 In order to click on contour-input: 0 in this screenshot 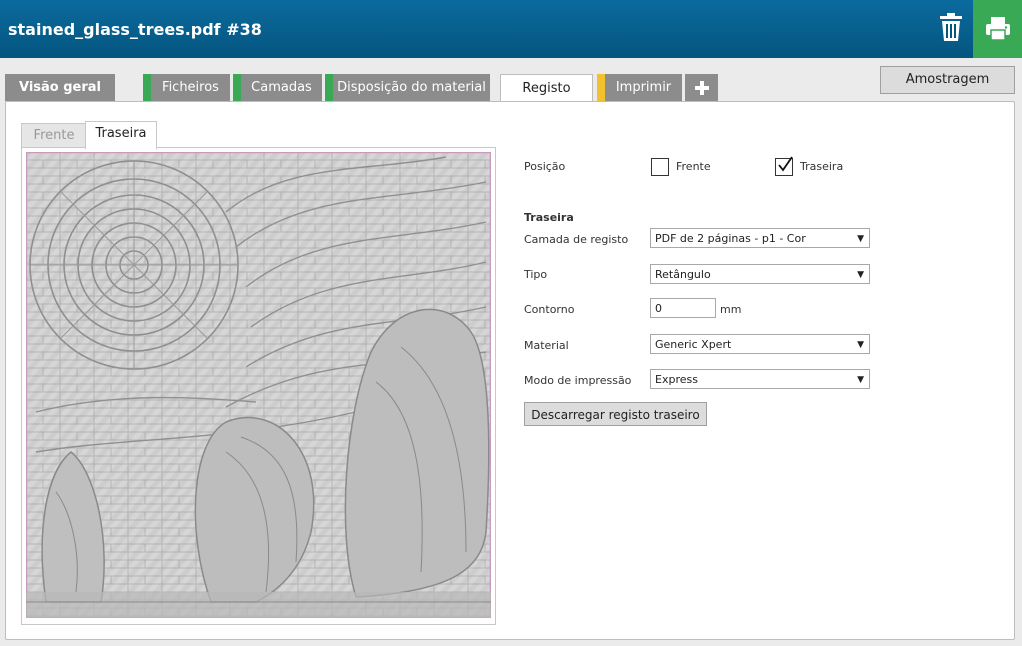, I will do `click(683, 308)`.